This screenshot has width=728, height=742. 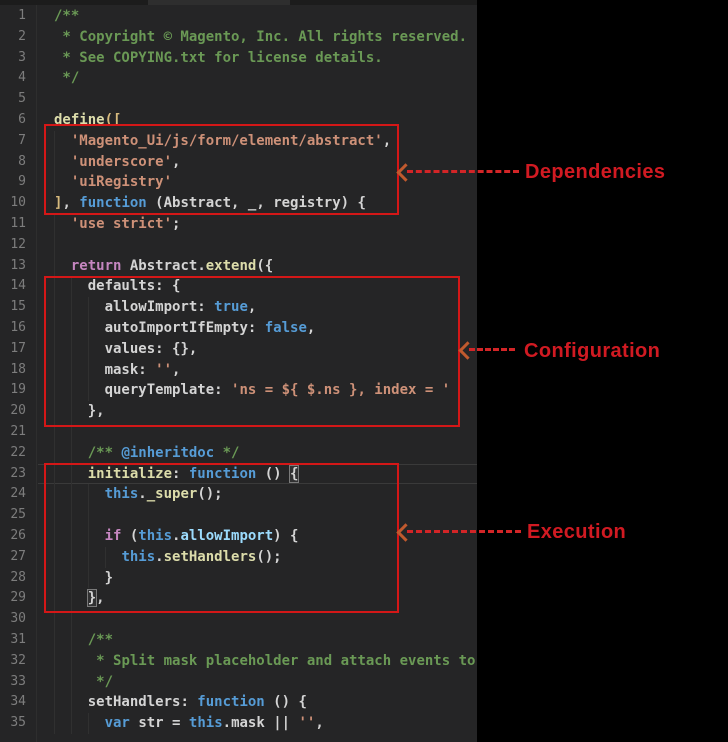 I want to click on dashed-arrow-configuration, so click(x=492, y=349).